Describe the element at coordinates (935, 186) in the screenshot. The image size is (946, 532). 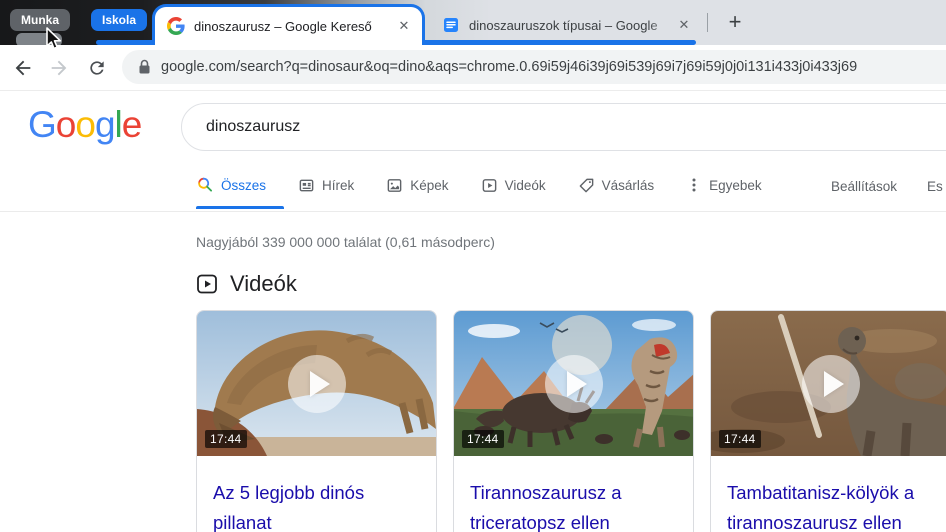
I see `tools-menu: Es` at that location.